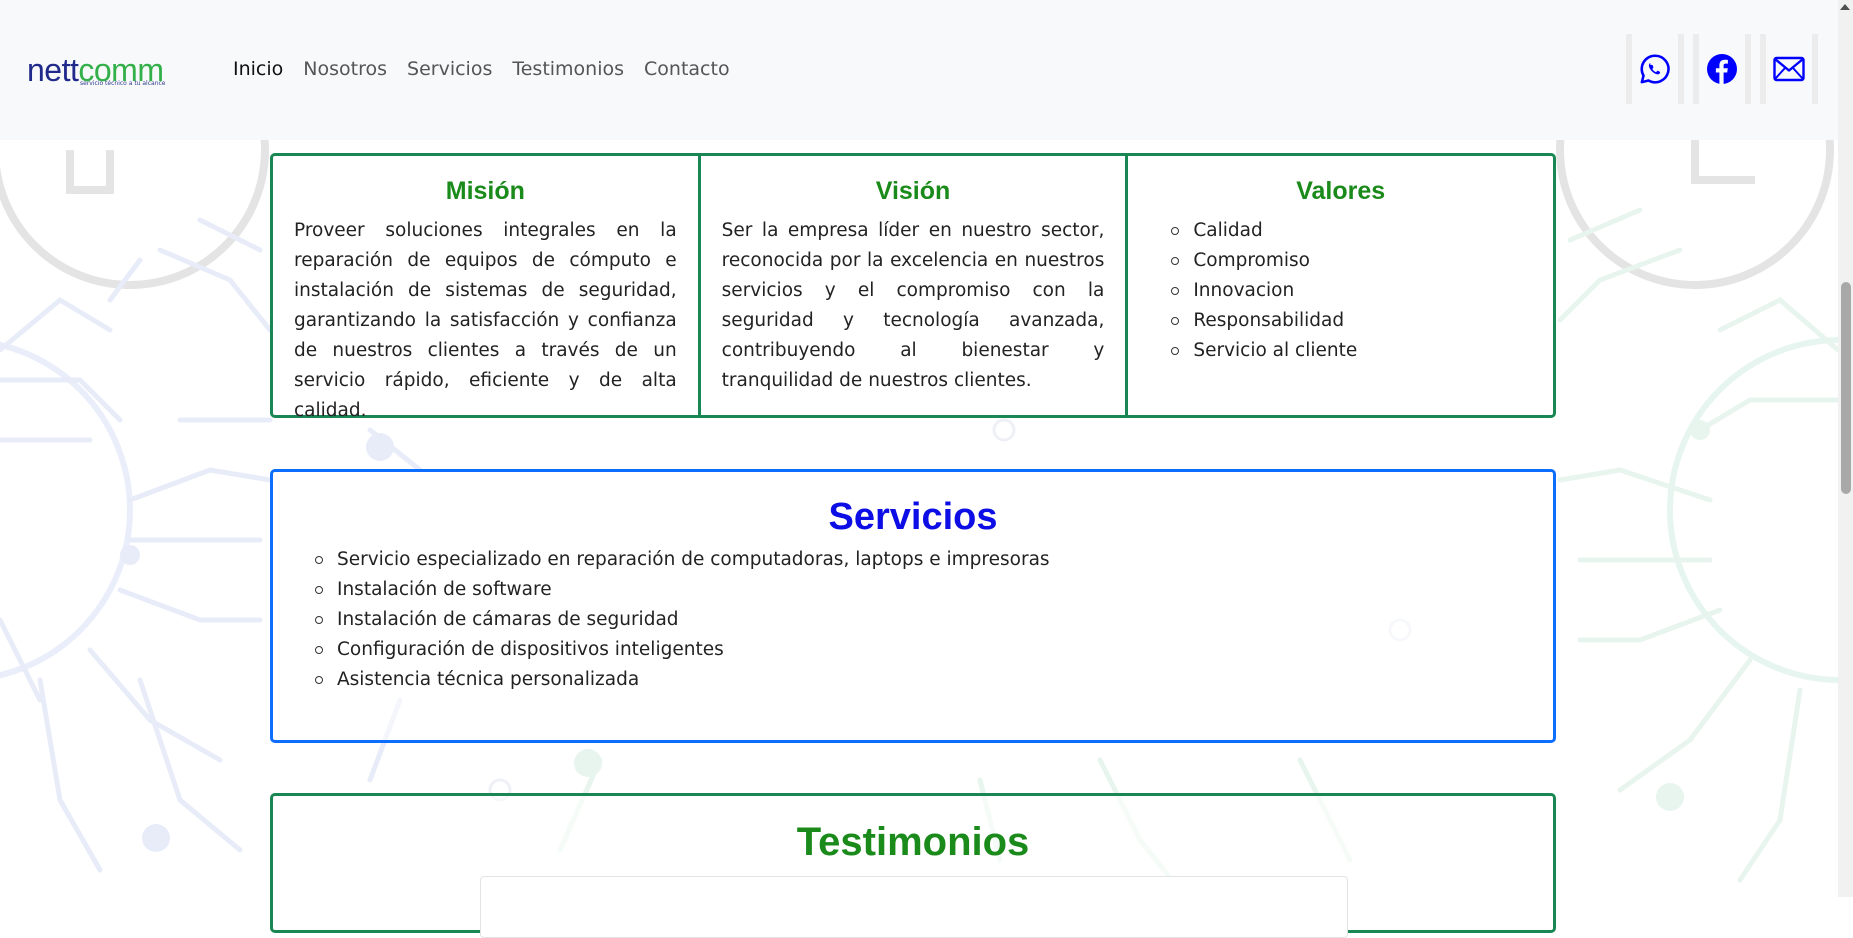  Describe the element at coordinates (345, 69) in the screenshot. I see `nav-link-nosotros: Nosotros` at that location.